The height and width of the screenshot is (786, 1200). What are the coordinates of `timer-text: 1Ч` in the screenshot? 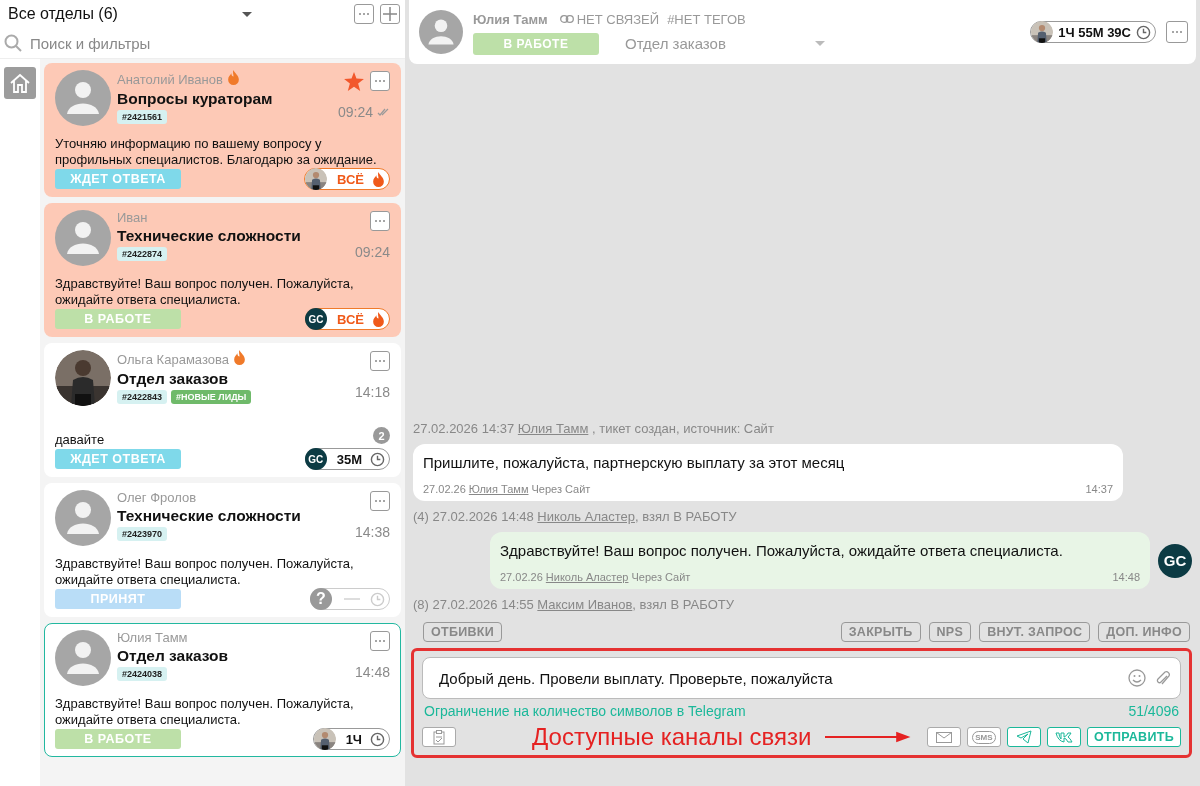 It's located at (353, 739).